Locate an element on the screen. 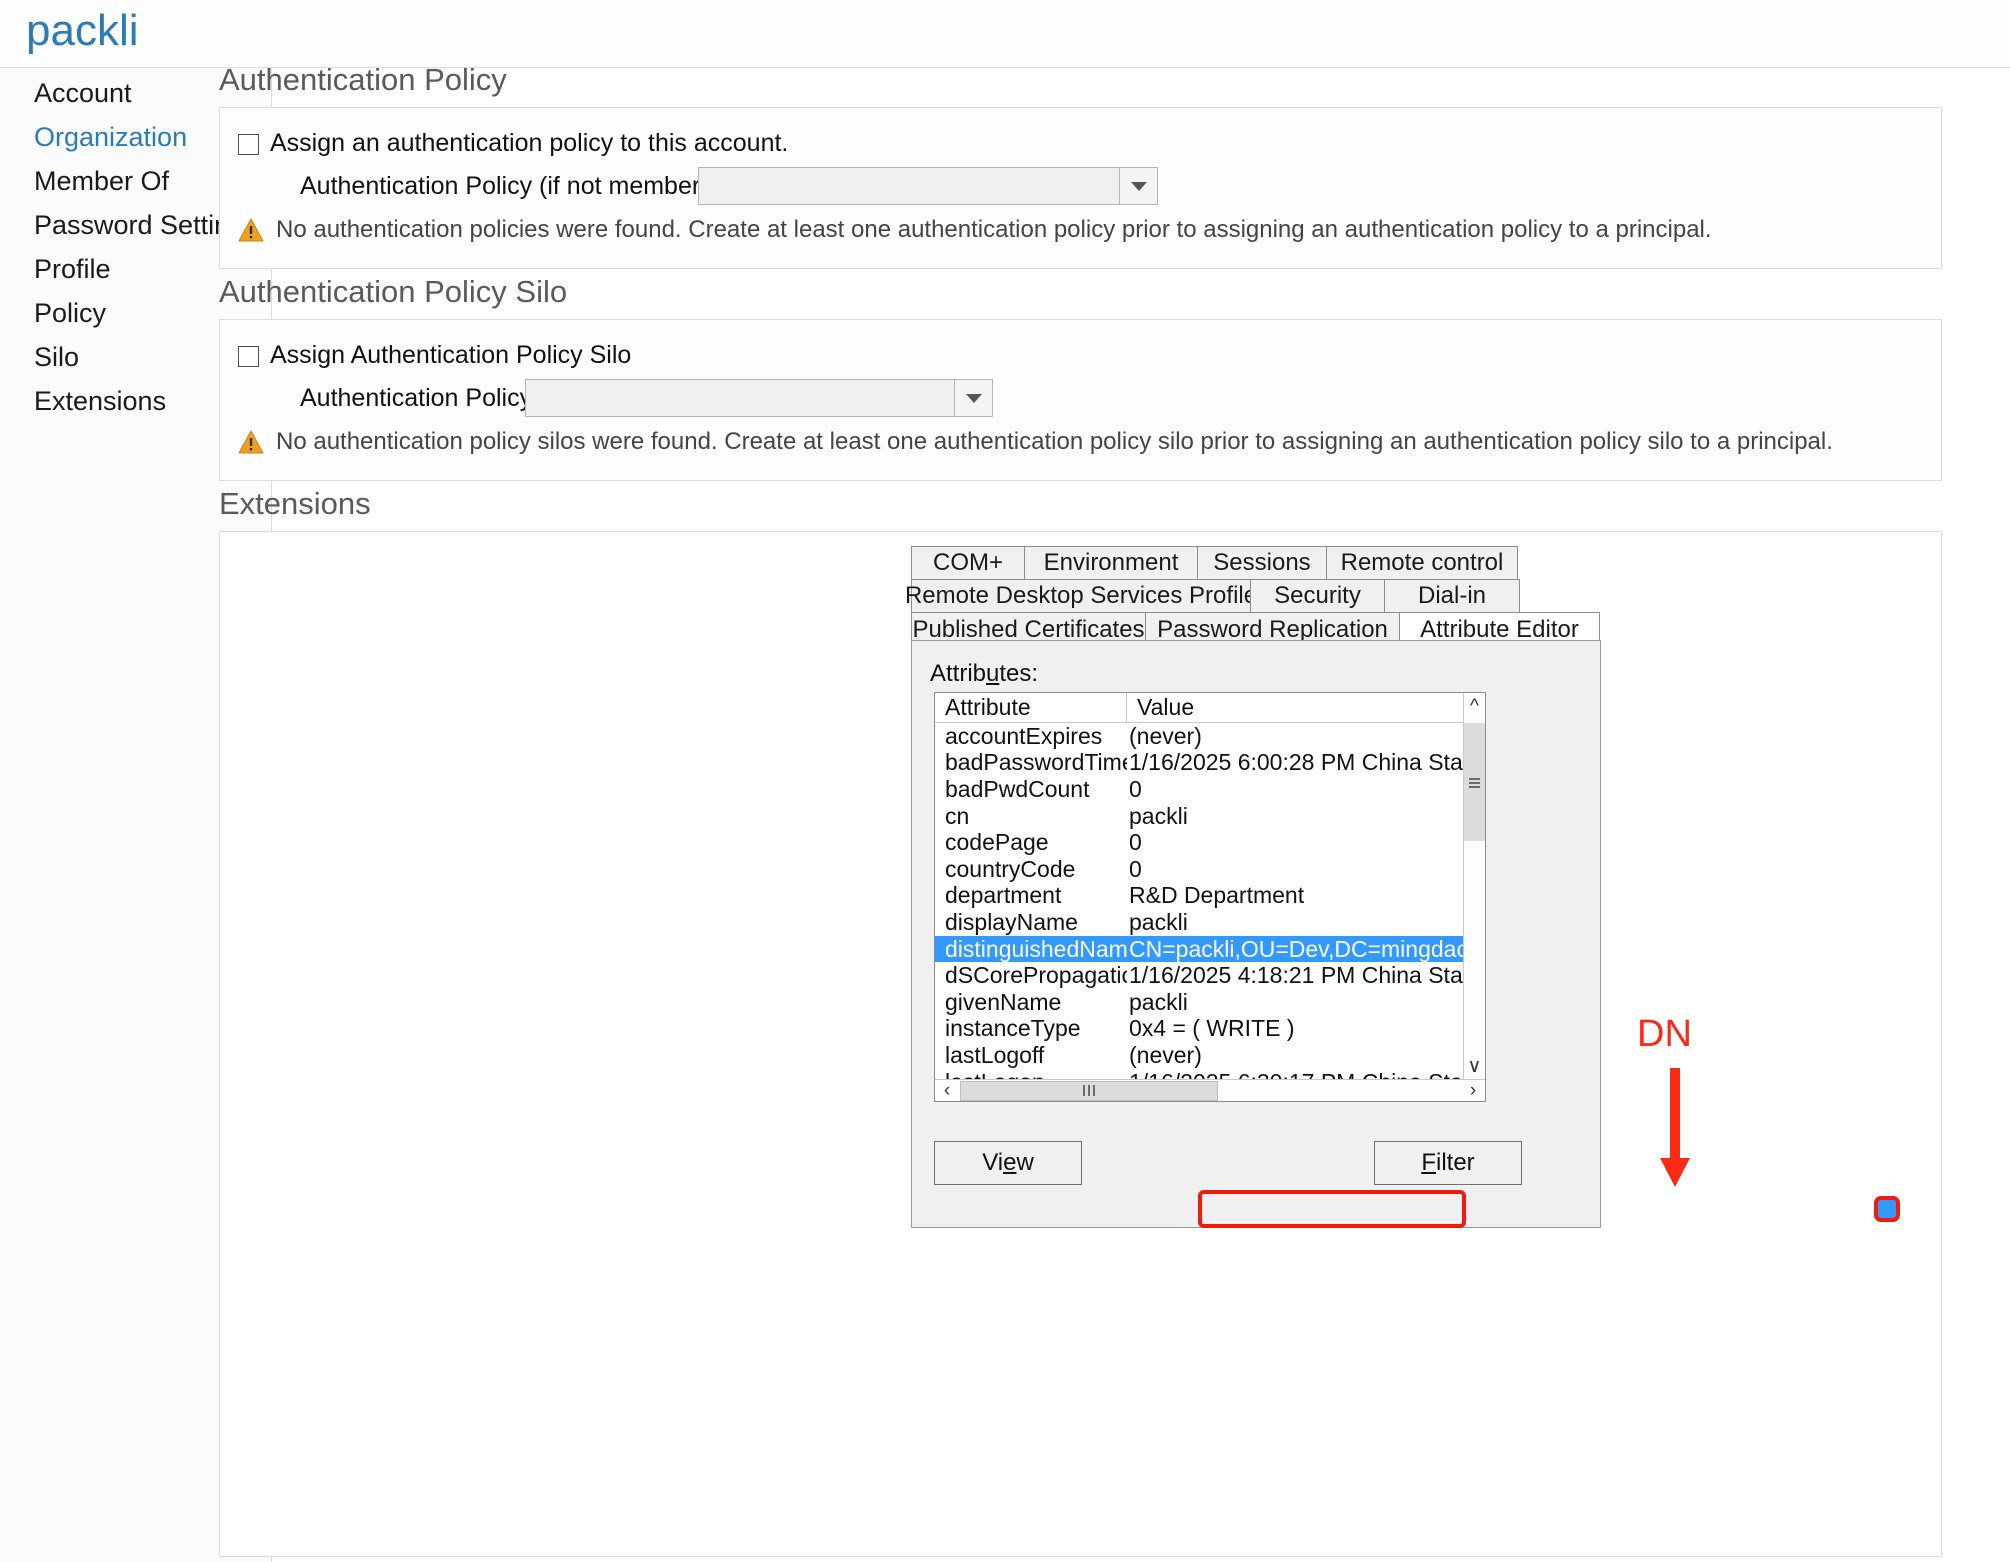 The image size is (2010, 1562). annotation-scrollbar-marker is located at coordinates (1887, 1209).